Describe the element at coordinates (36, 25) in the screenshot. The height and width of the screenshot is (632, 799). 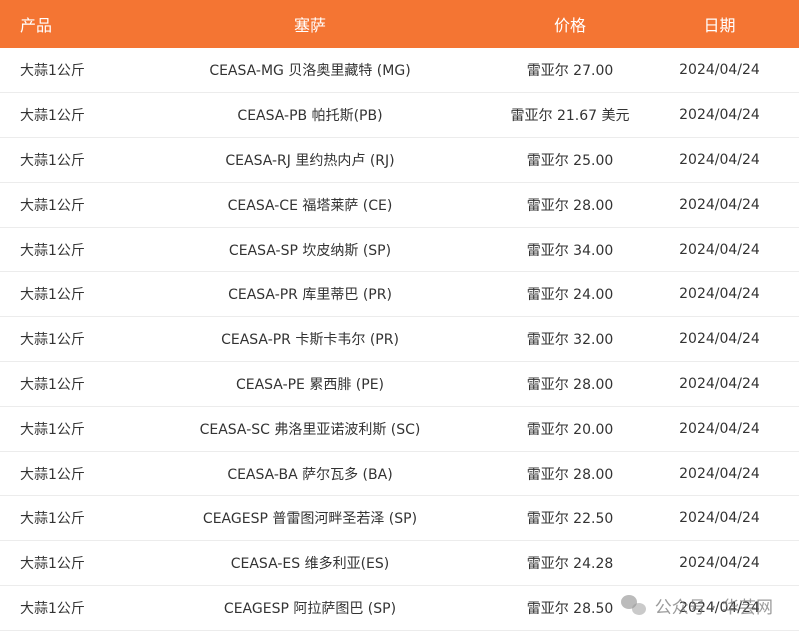
I see `header-product: 产品` at that location.